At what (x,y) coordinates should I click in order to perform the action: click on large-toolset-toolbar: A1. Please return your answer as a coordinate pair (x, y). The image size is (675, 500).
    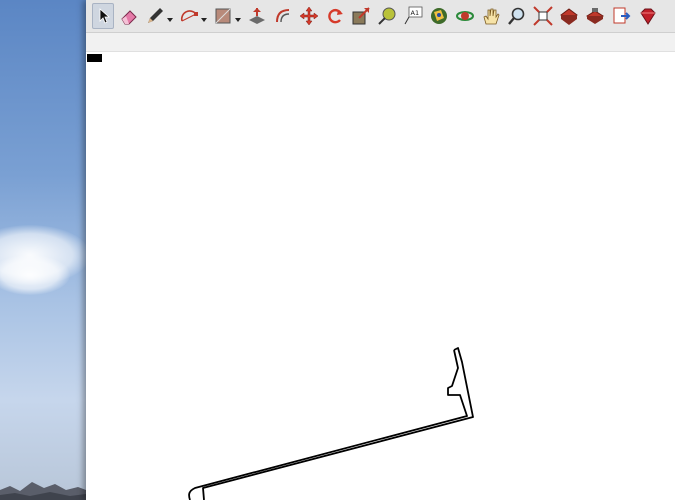
    Looking at the image, I should click on (380, 16).